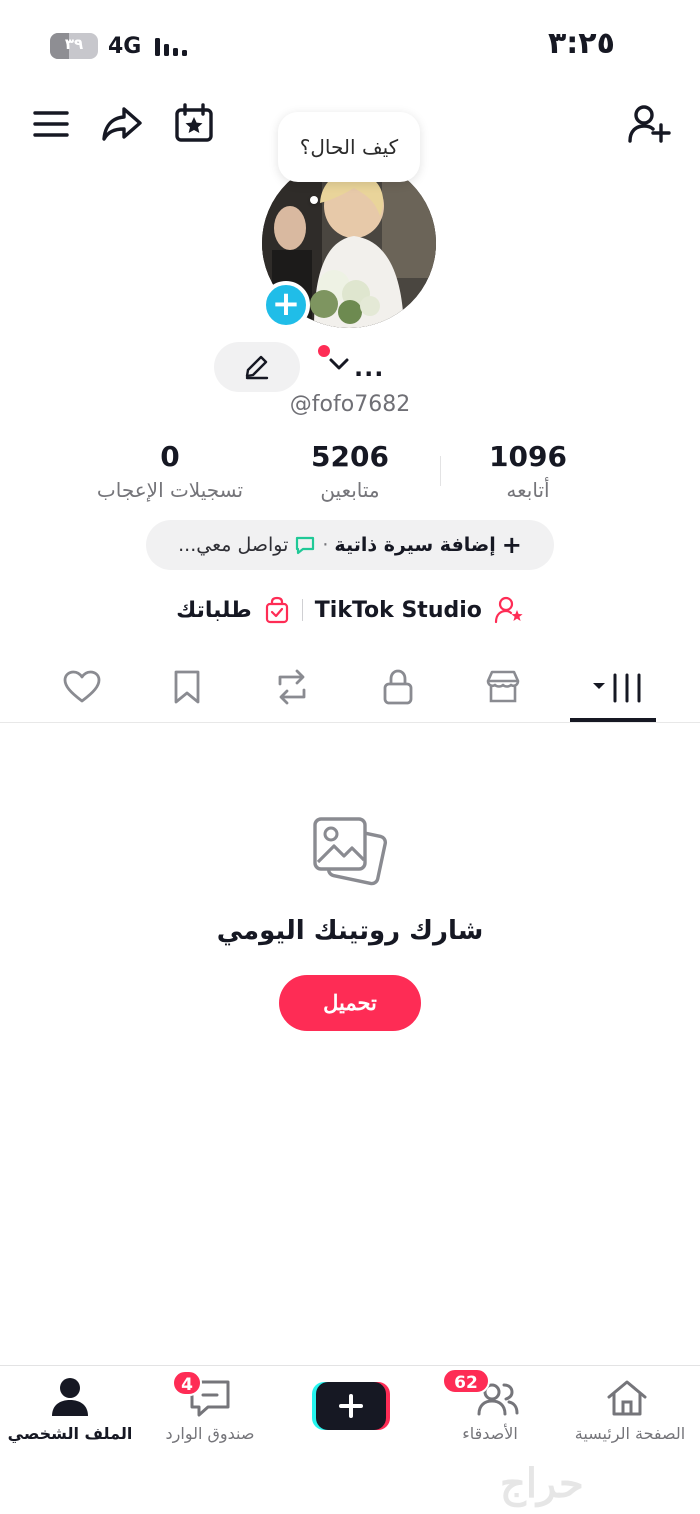 The image size is (700, 1514). Describe the element at coordinates (350, 1365) in the screenshot. I see `bottom-nav-divider` at that location.